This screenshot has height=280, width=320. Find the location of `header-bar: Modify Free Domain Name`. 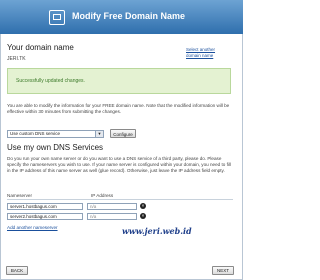

header-bar: Modify Free Domain Name is located at coordinates (121, 17).